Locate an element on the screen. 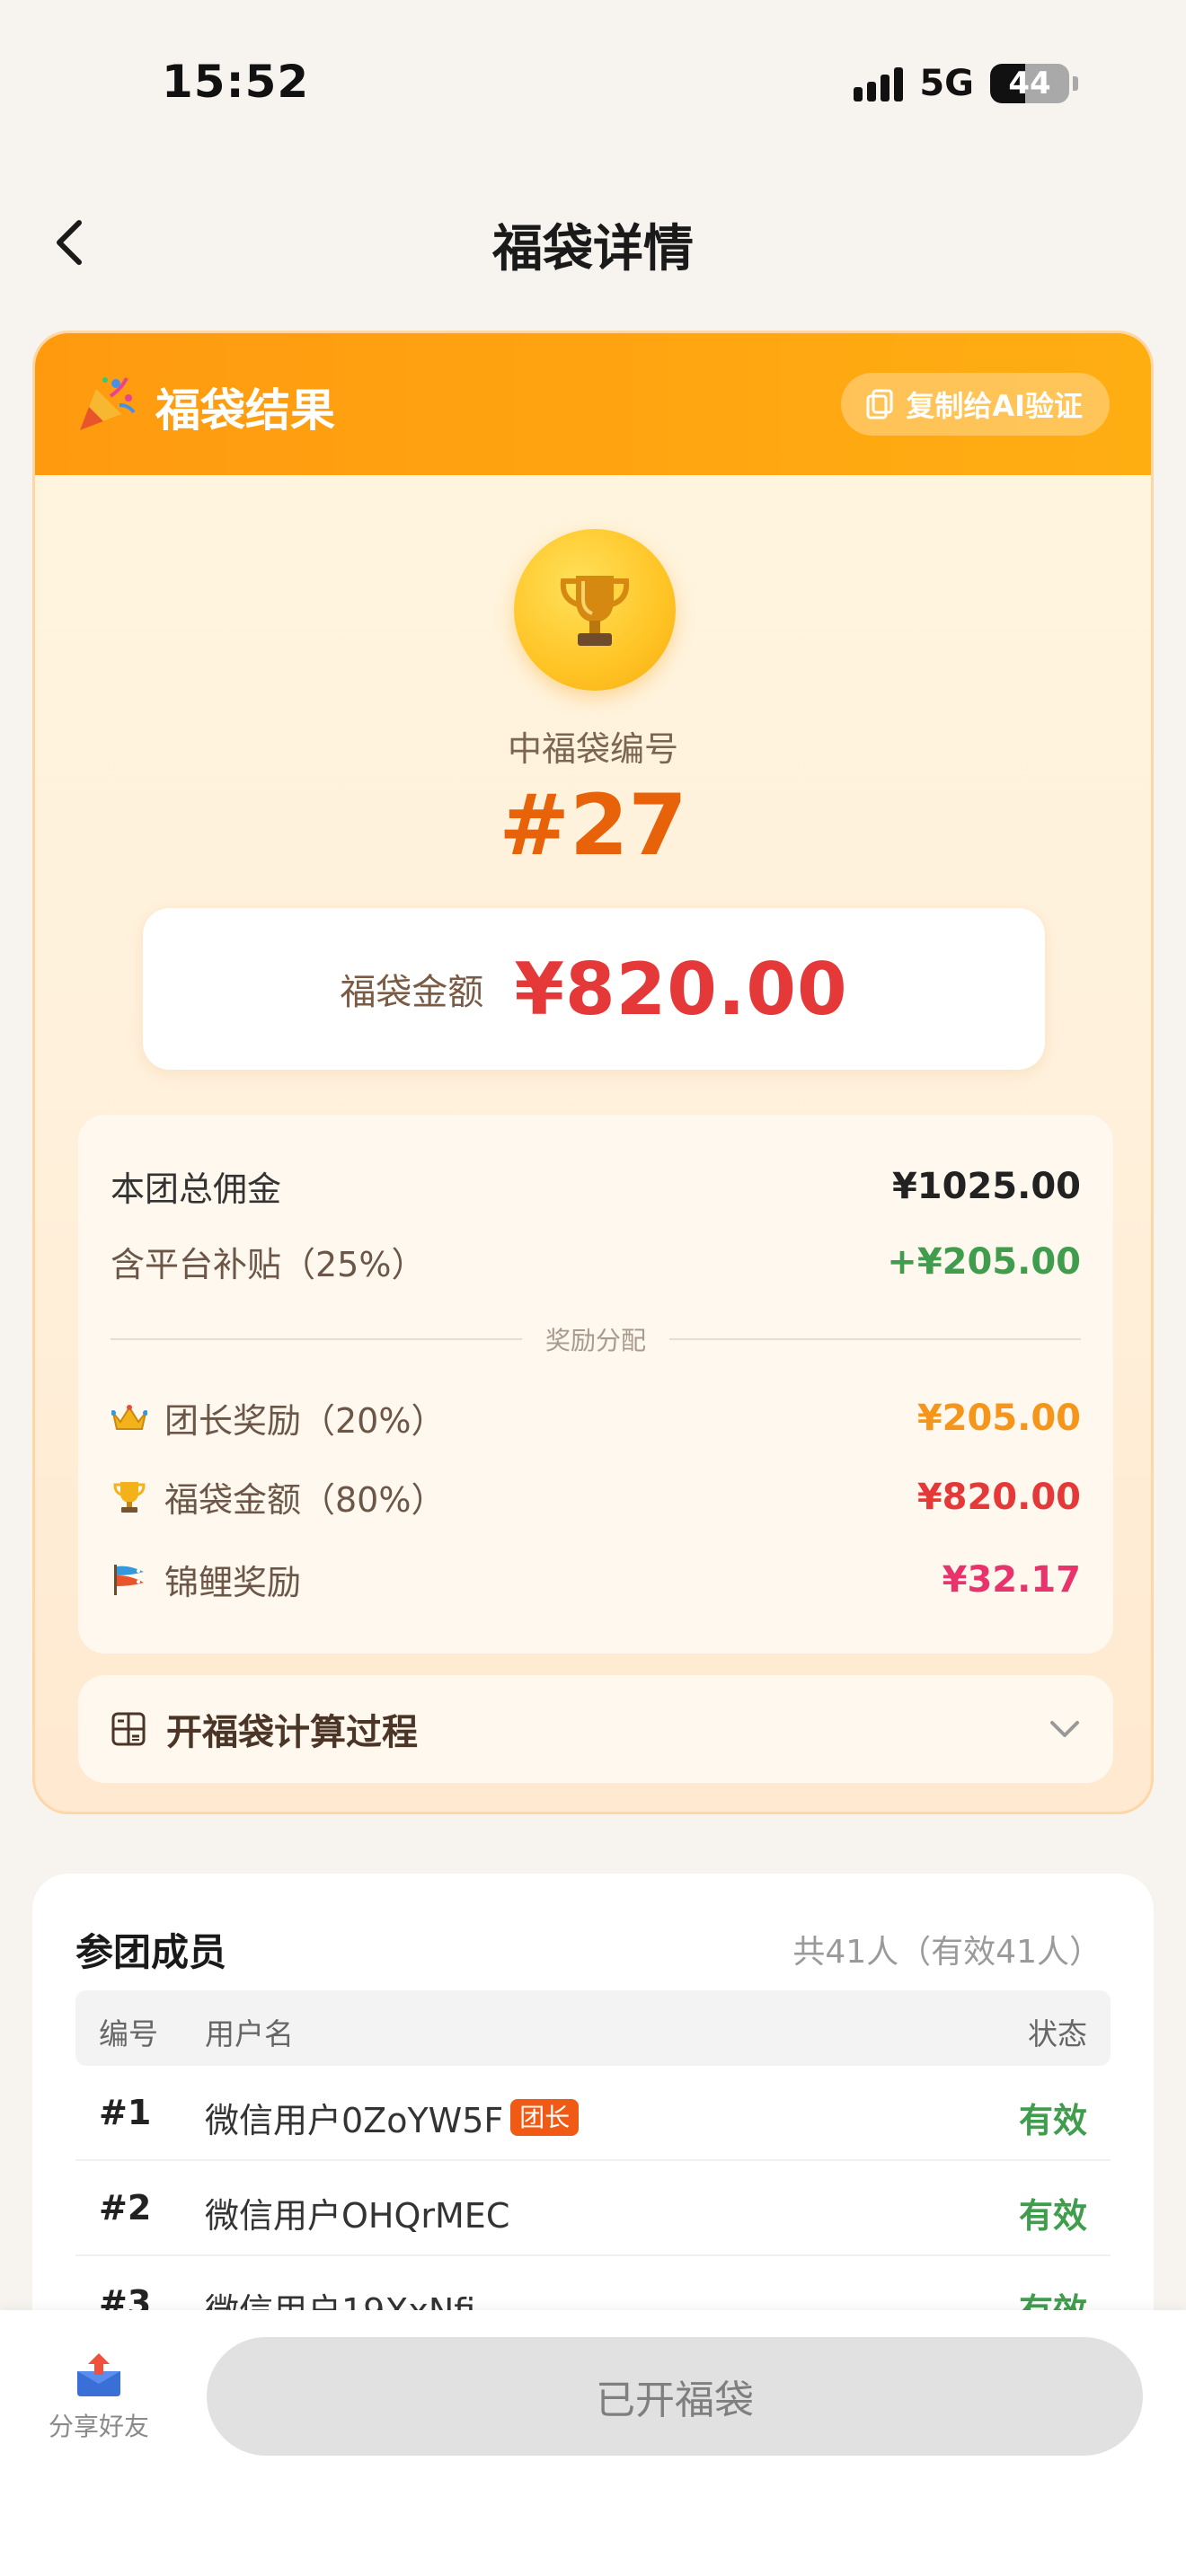 This screenshot has height=2576, width=1186. bottom-bar: 分享好友 已开福袋 is located at coordinates (593, 2443).